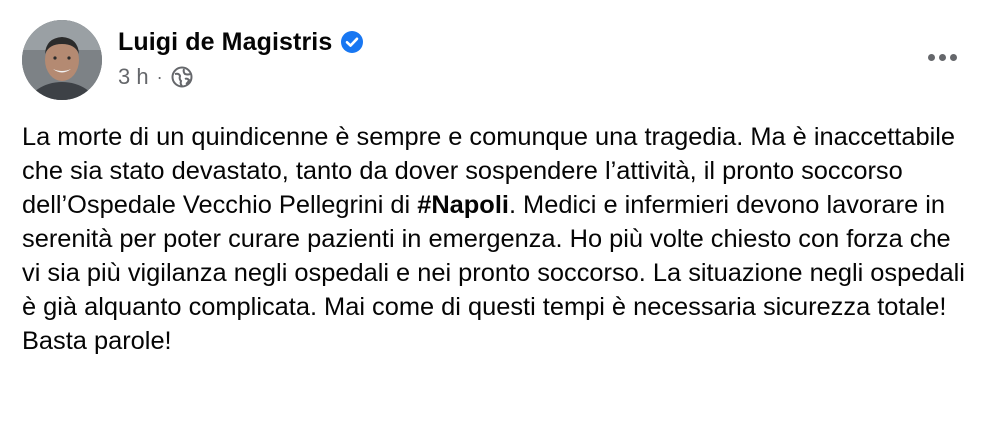 The width and height of the screenshot is (982, 422). I want to click on globe-icon, so click(182, 77).